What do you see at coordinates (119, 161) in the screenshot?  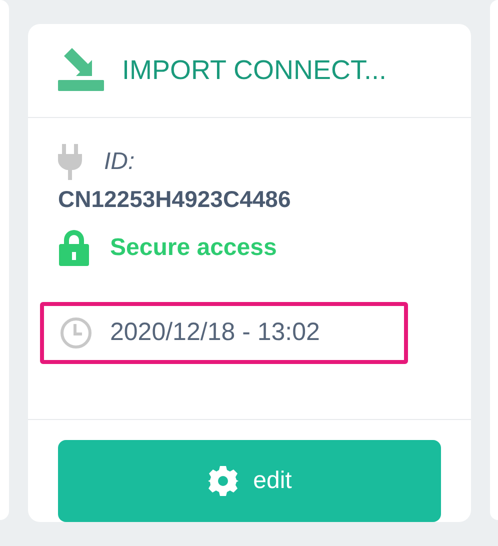 I see `id-label: ID:` at bounding box center [119, 161].